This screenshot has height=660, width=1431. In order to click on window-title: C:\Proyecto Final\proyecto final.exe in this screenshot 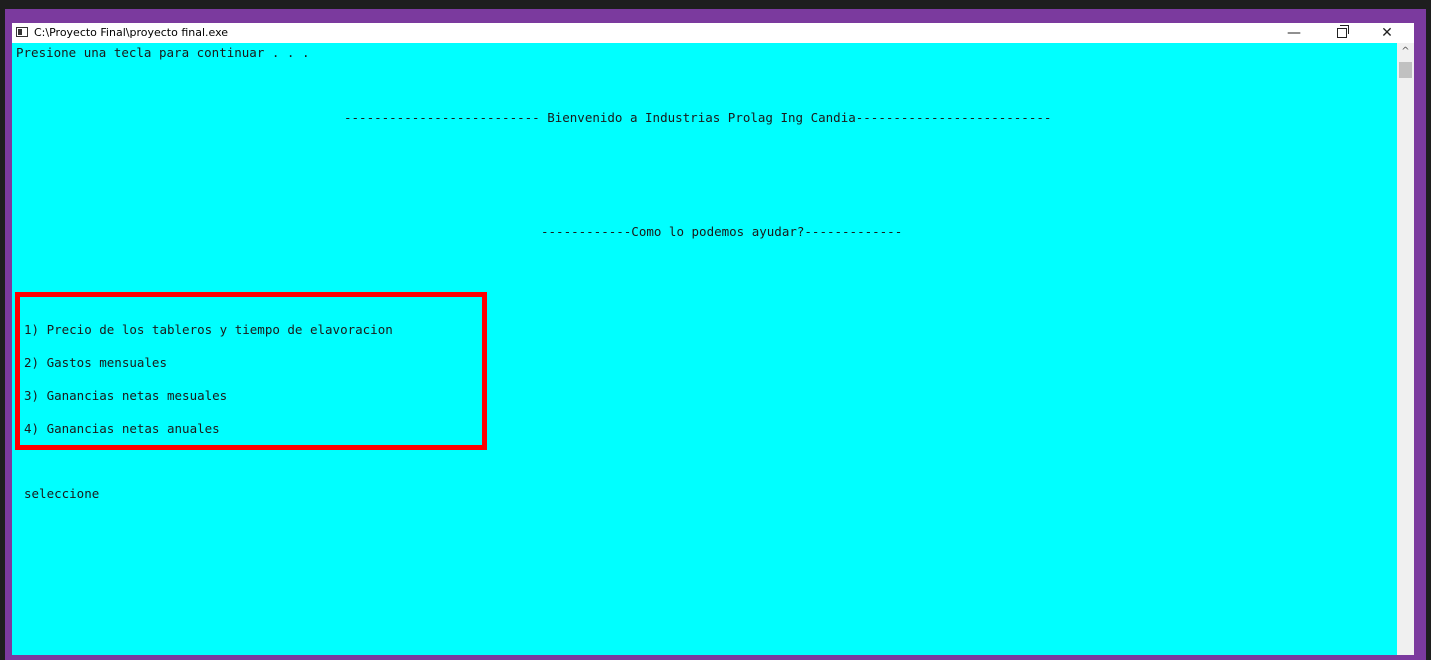, I will do `click(131, 32)`.